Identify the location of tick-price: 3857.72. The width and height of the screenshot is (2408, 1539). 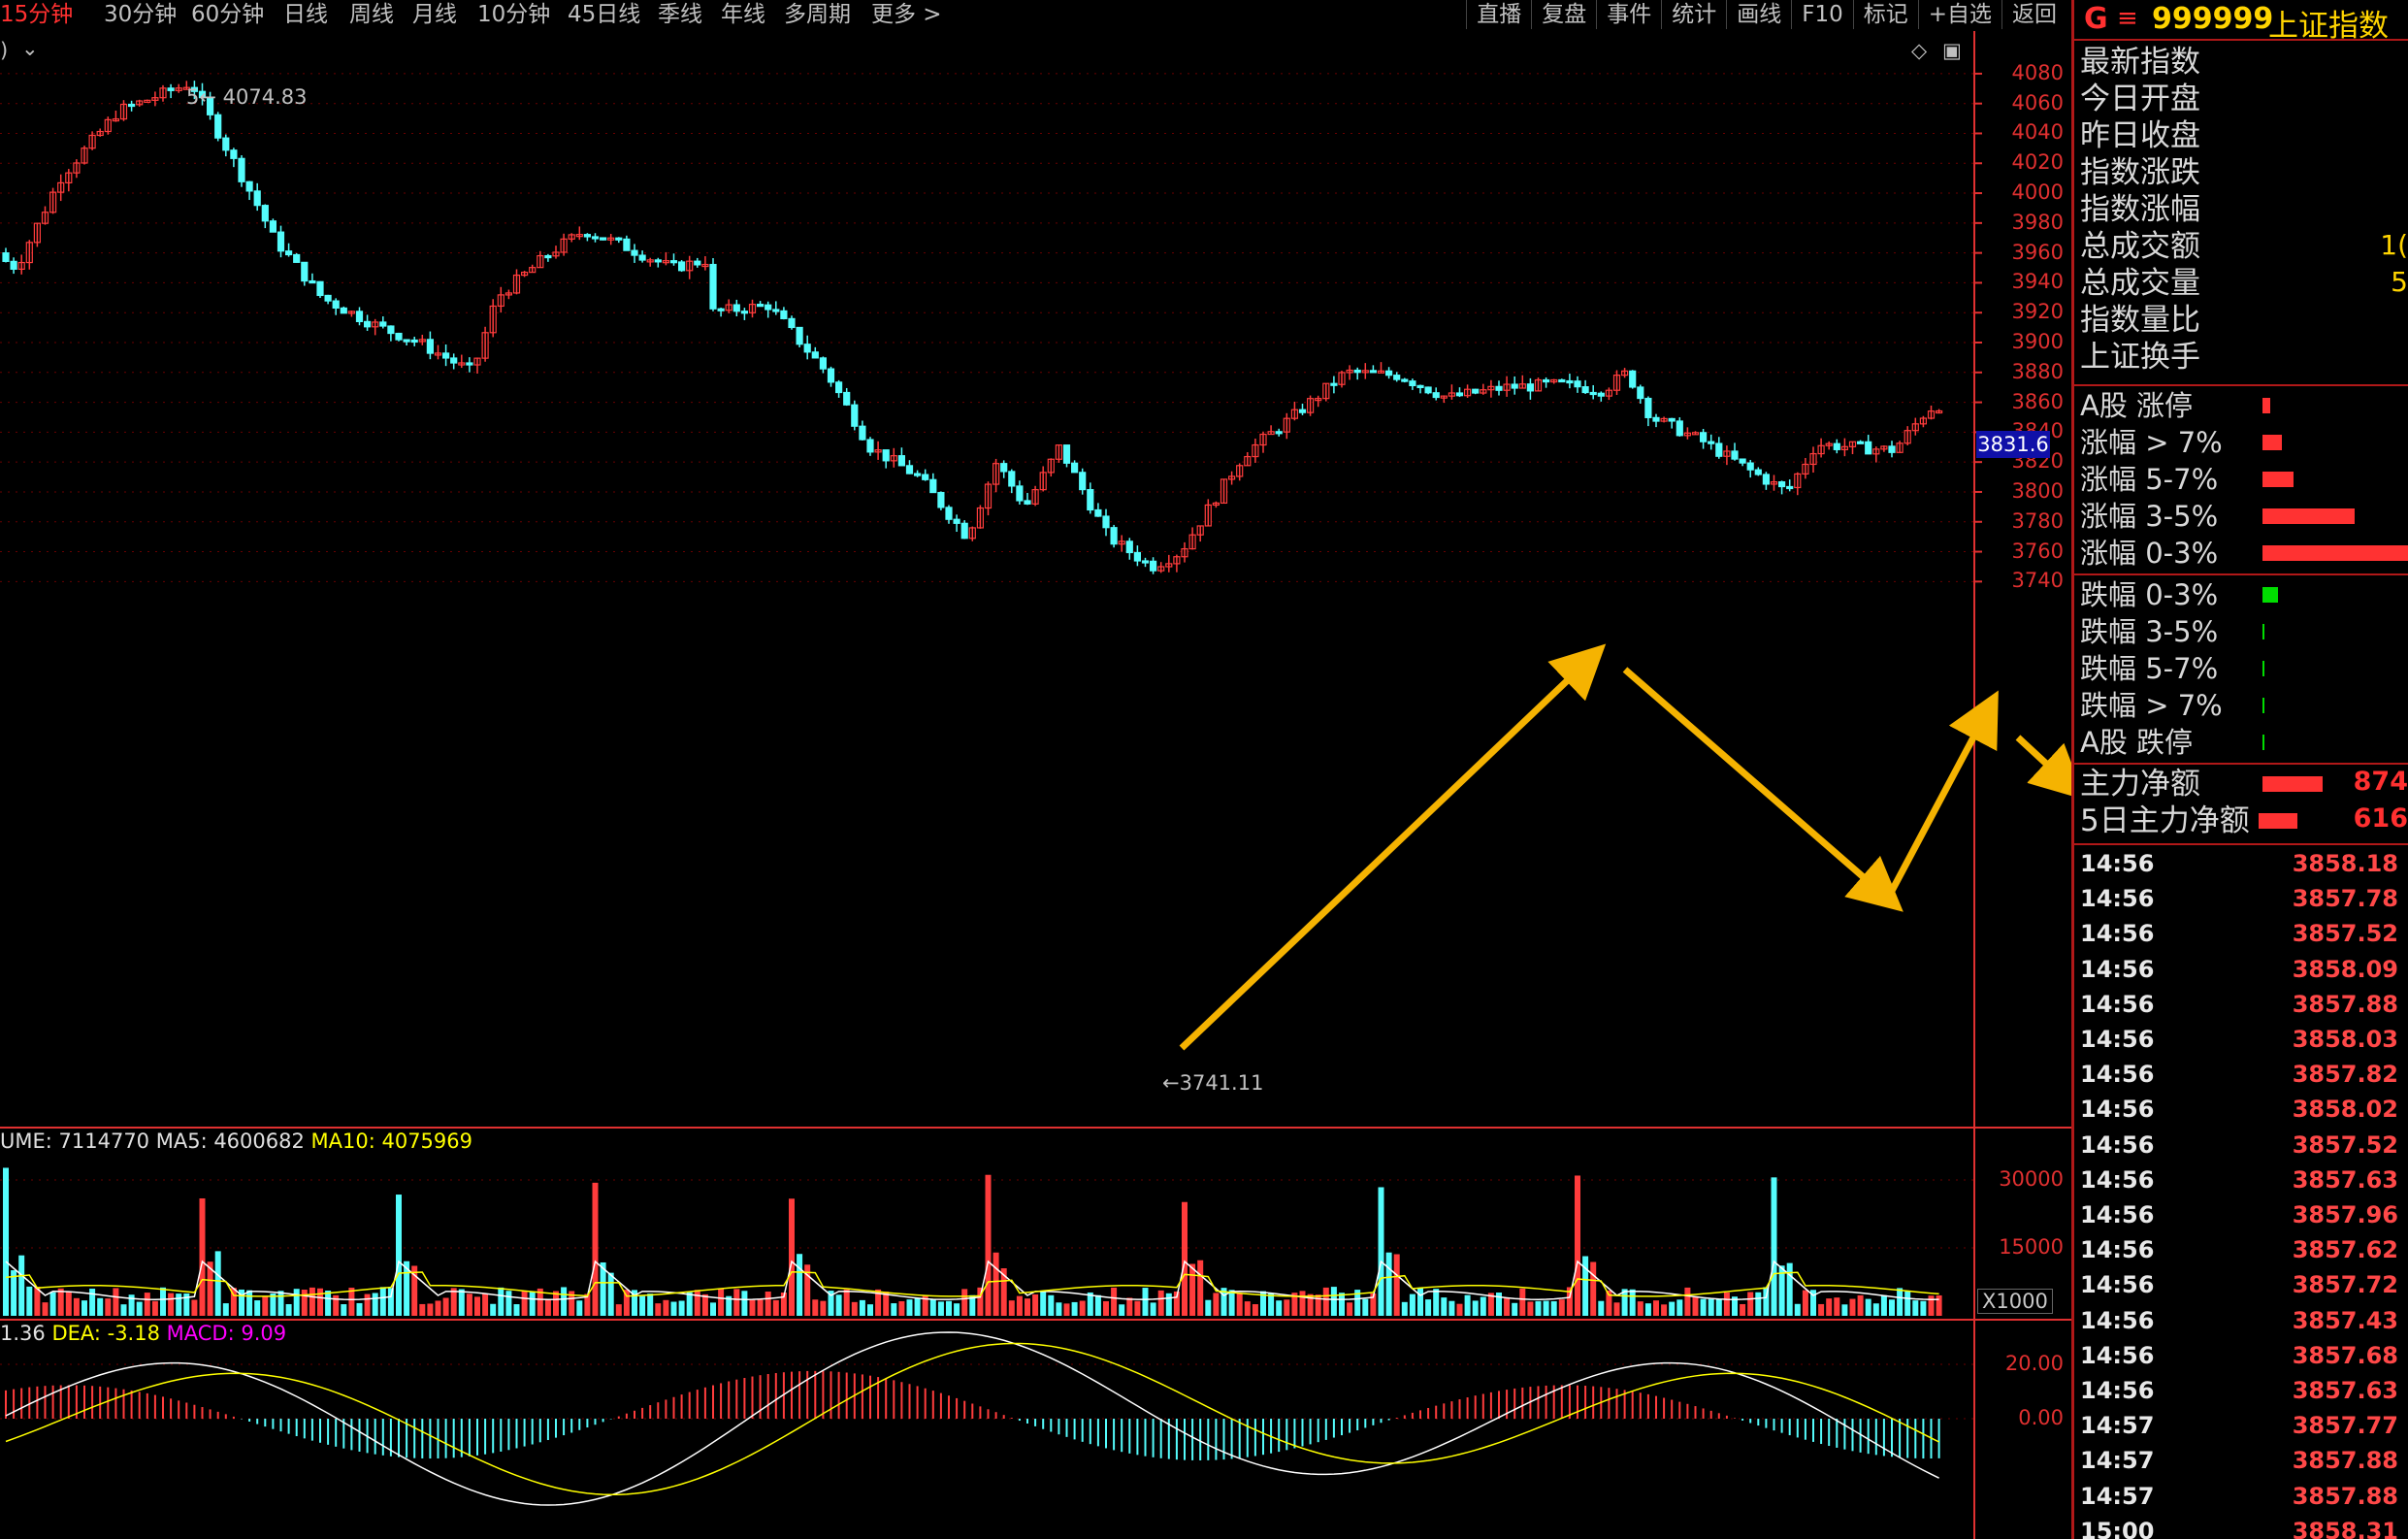
(2345, 1285).